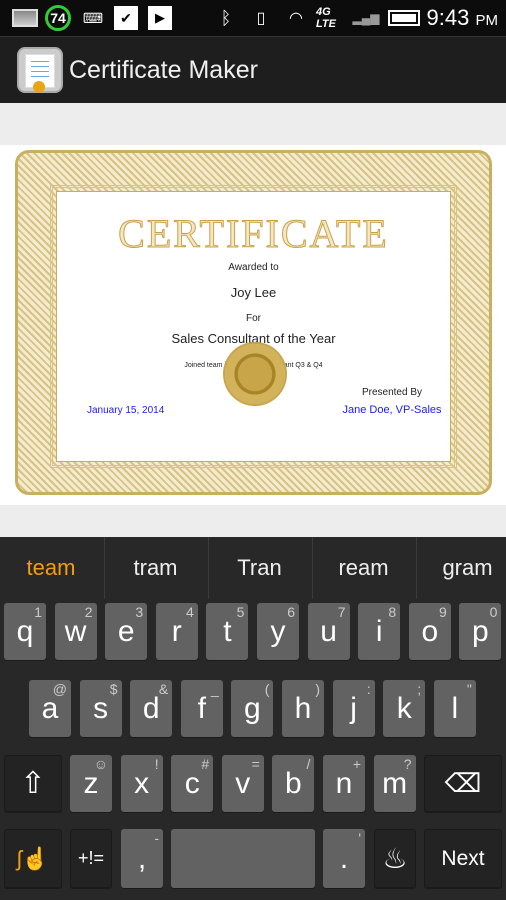 The width and height of the screenshot is (506, 900). What do you see at coordinates (252, 708) in the screenshot?
I see `key-g: g(` at bounding box center [252, 708].